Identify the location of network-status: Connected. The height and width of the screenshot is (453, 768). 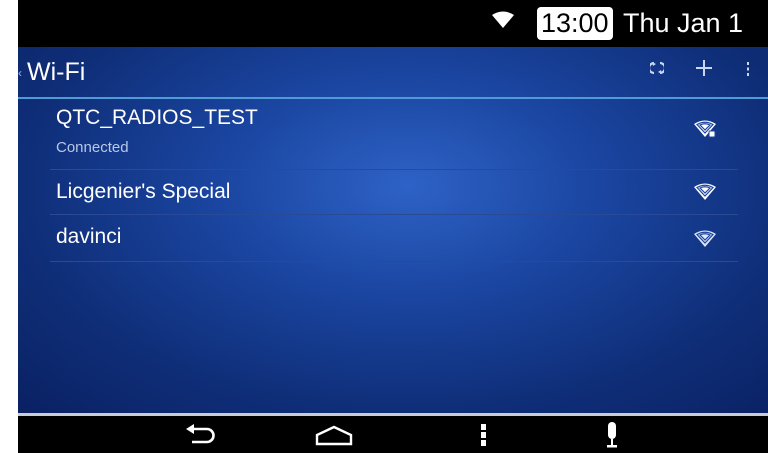
(92, 147).